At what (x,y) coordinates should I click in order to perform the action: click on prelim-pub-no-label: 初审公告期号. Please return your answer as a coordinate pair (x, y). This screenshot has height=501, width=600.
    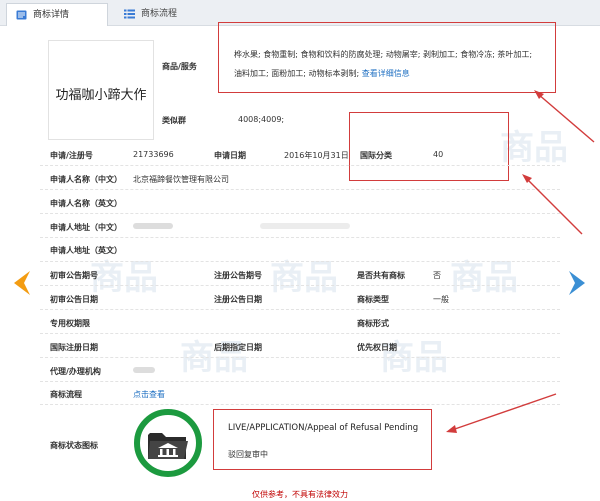
    Looking at the image, I should click on (74, 275).